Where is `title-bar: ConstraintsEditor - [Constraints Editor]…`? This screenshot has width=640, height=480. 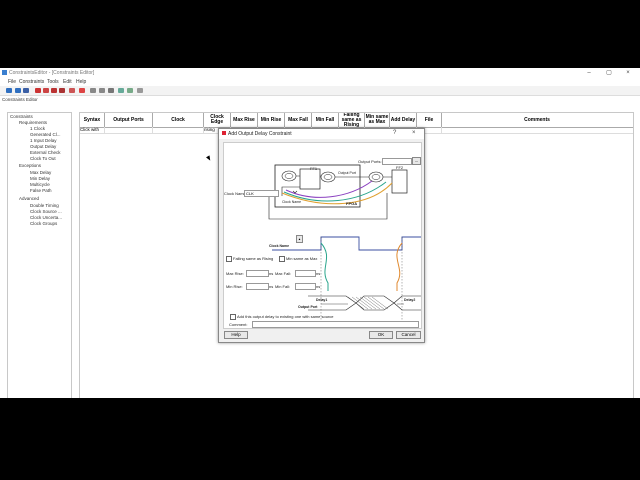
title-bar: ConstraintsEditor - [Constraints Editor]… is located at coordinates (320, 73).